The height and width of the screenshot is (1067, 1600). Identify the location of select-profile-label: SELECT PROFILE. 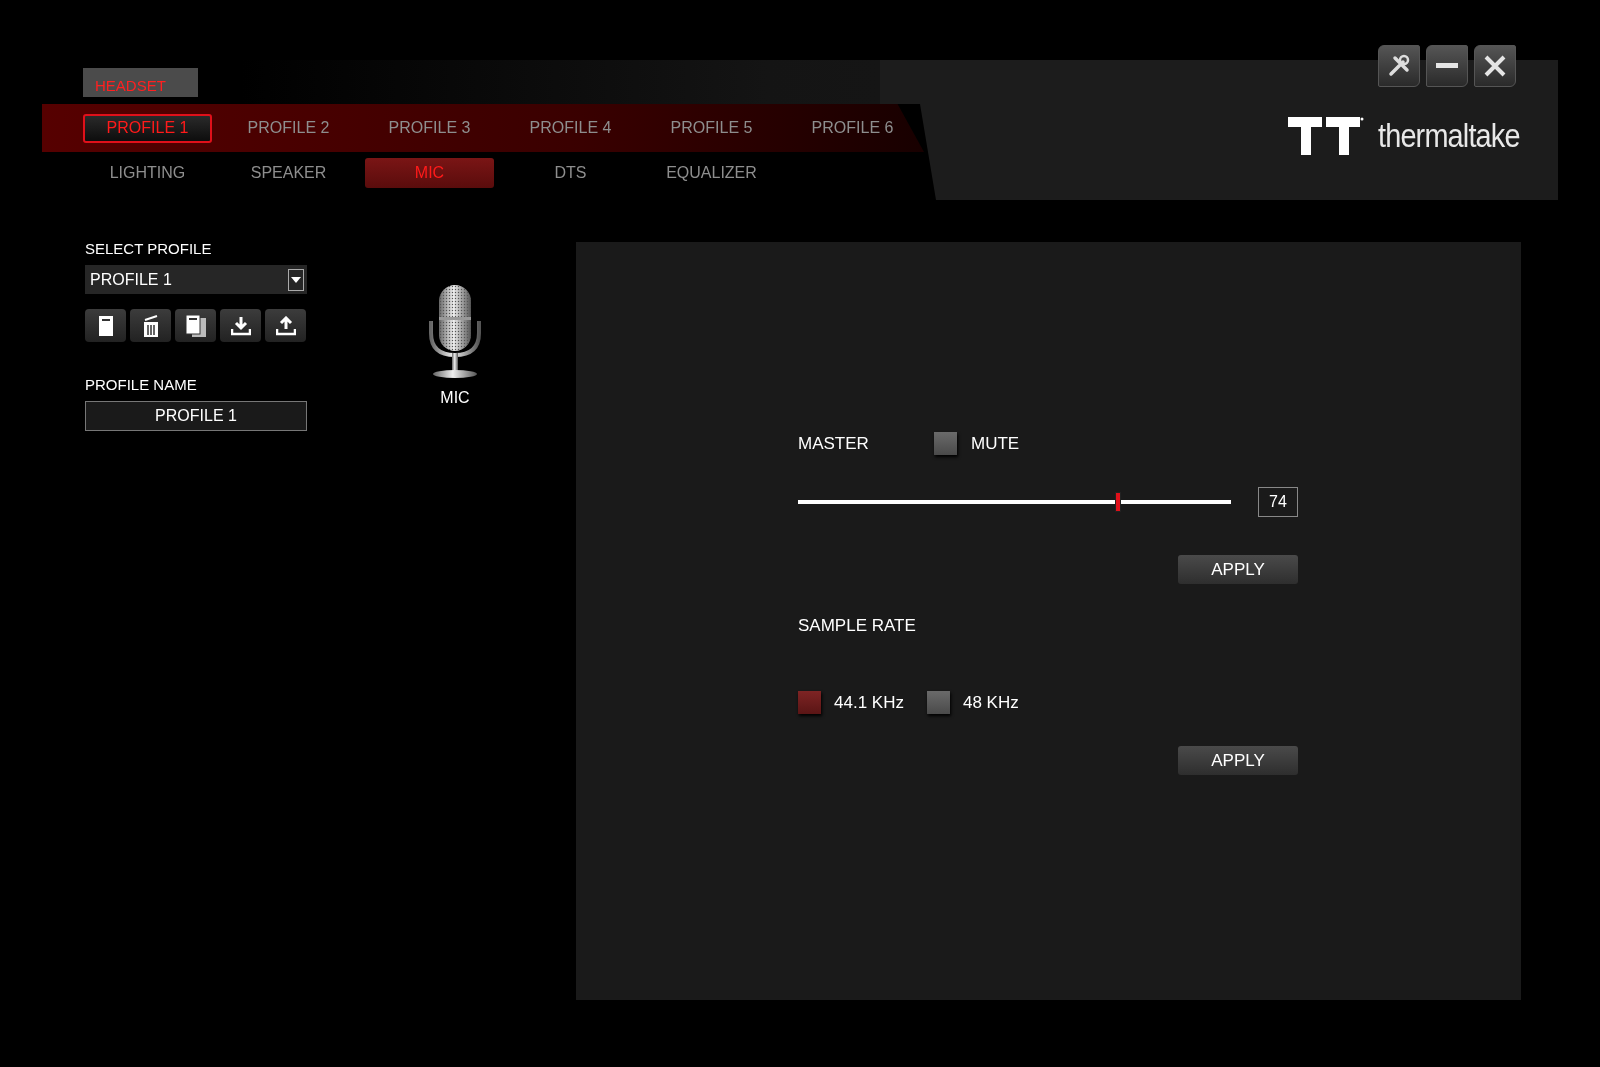
(149, 248).